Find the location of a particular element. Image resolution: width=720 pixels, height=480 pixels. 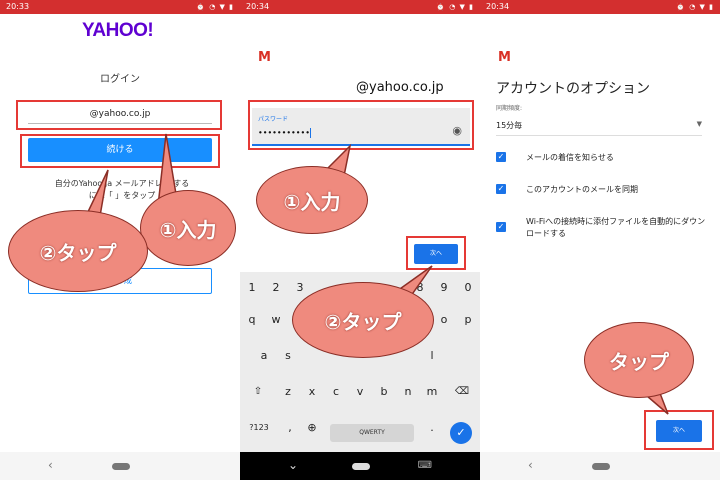

nav-bar: ⌄ ⌨ is located at coordinates (360, 466).